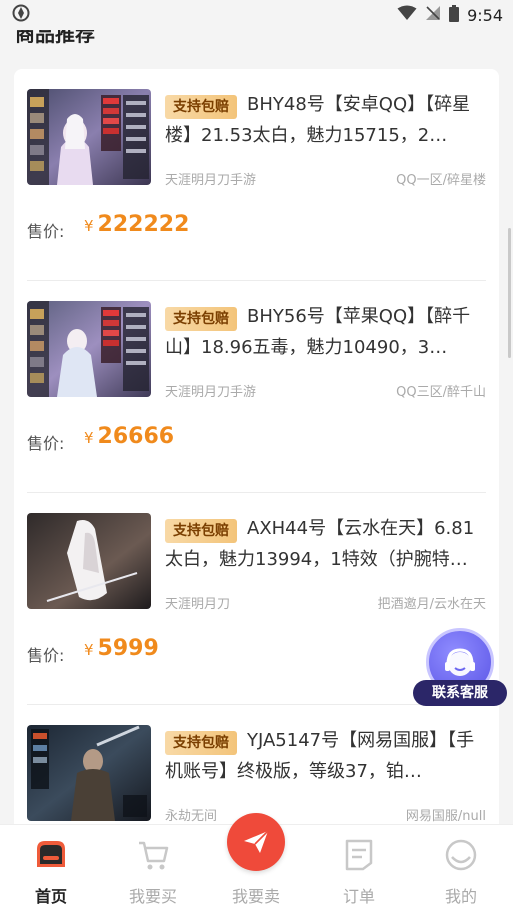  Describe the element at coordinates (198, 604) in the screenshot. I see `product-game: 天涯明月刀` at that location.